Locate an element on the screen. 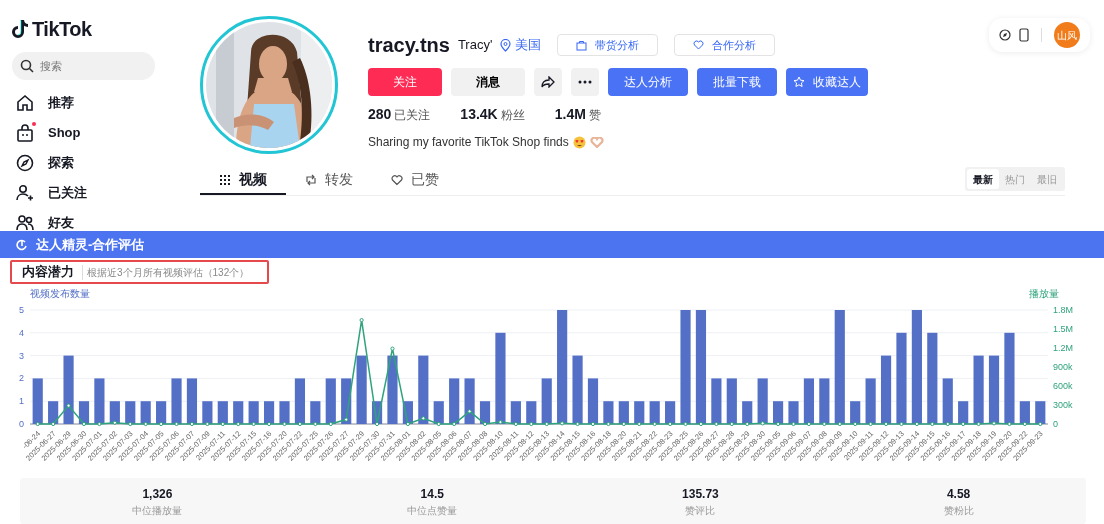 This screenshot has width=1104, height=524. metric-value: 4.58 is located at coordinates (958, 494).